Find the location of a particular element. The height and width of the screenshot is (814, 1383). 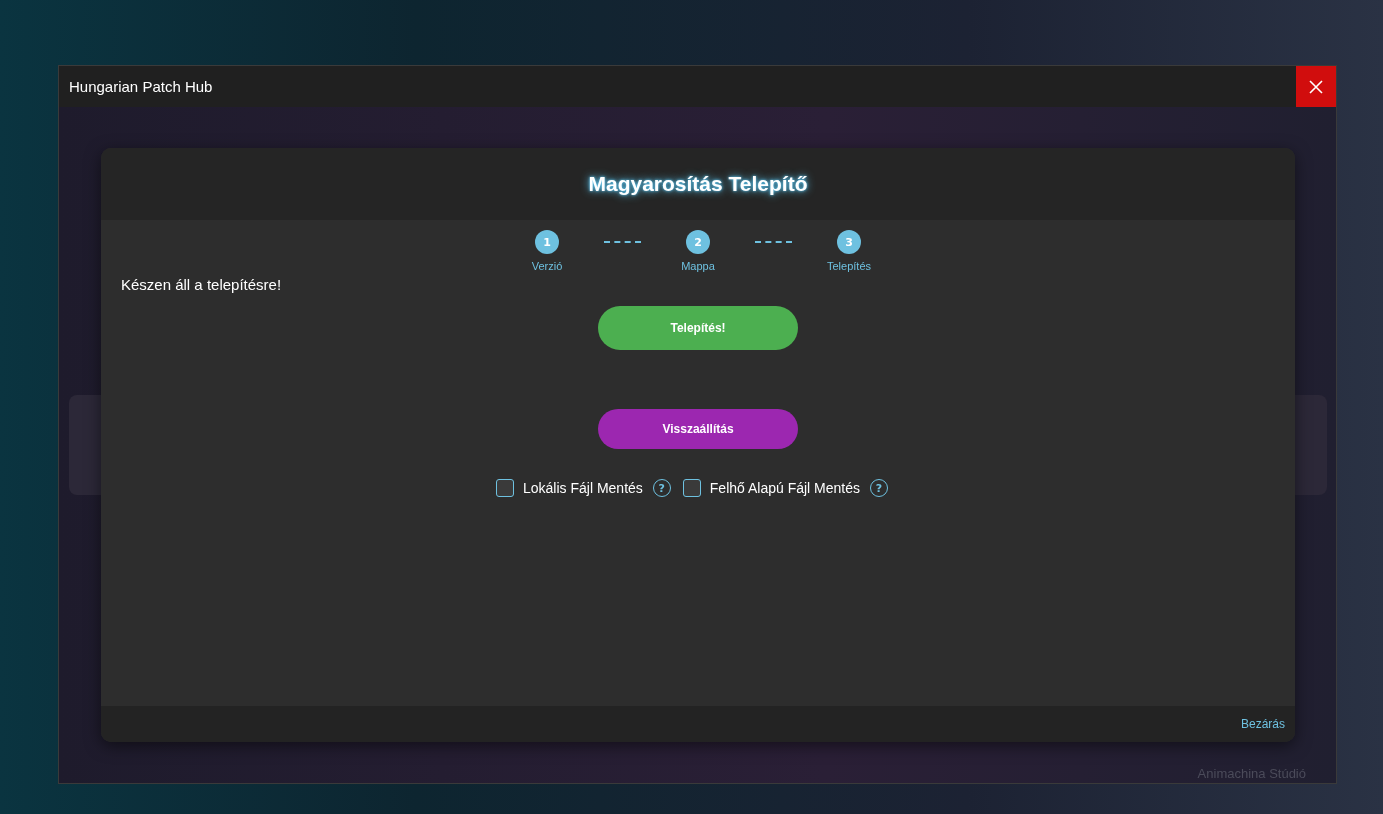

close-link: Bezárás is located at coordinates (1262, 724).